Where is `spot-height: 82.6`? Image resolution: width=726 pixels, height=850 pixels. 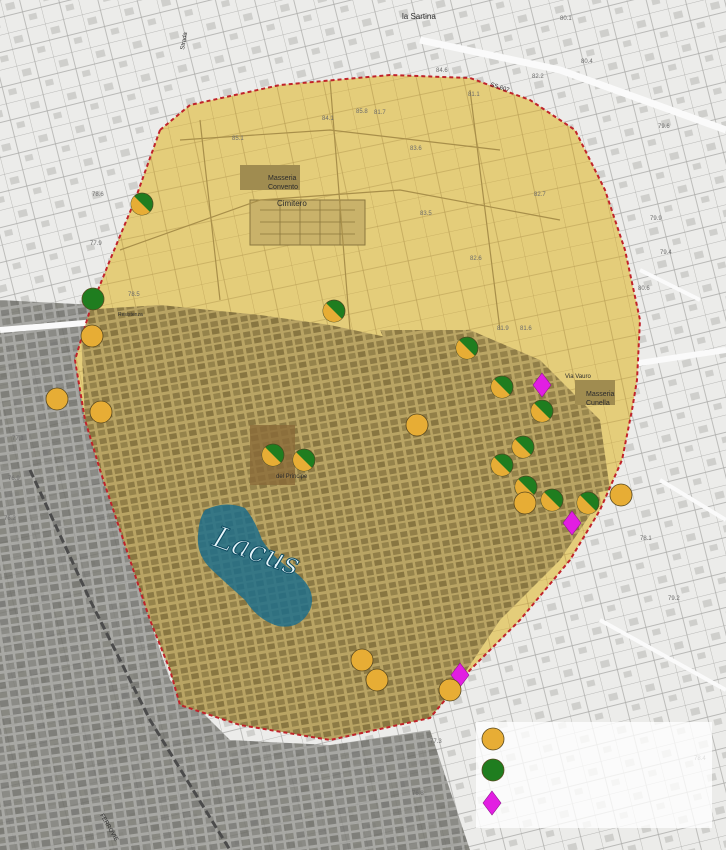
spot-height: 82.6 is located at coordinates (476, 259).